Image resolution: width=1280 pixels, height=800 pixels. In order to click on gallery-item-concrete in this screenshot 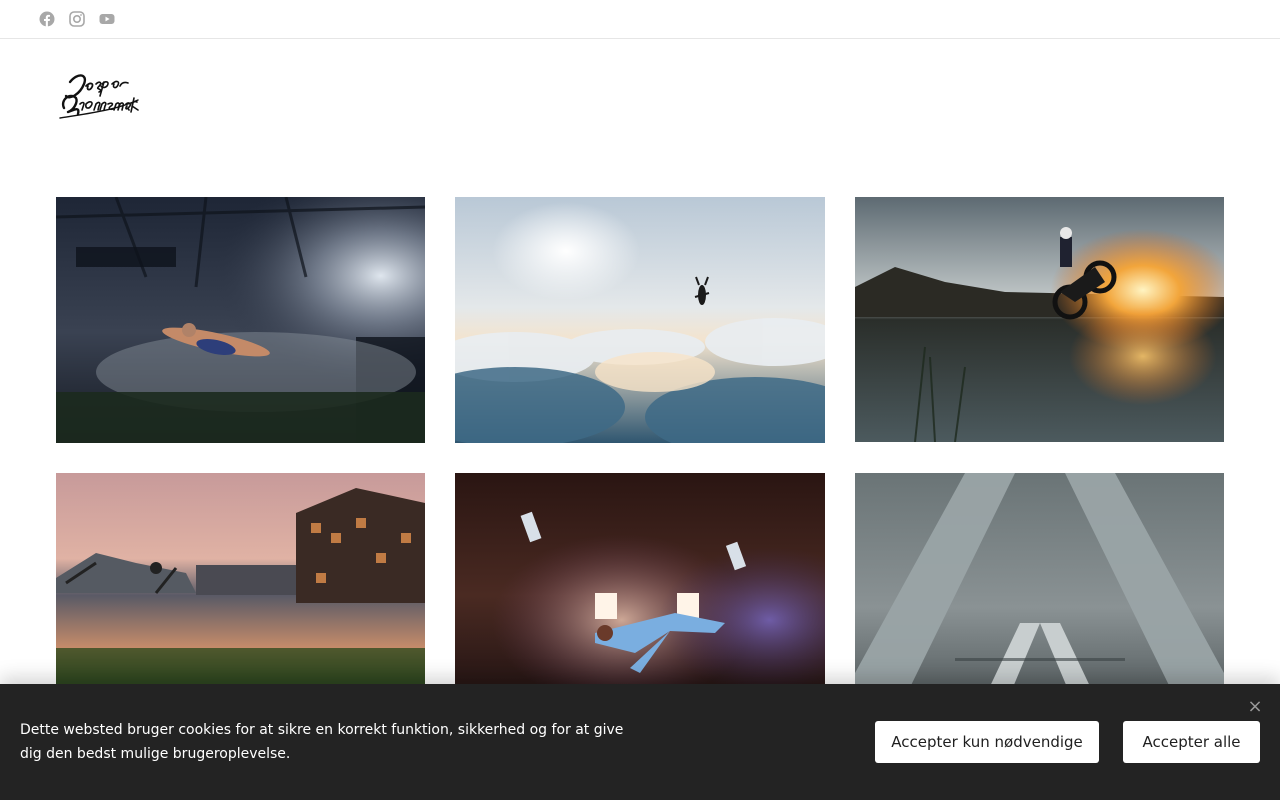, I will do `click(1039, 595)`.